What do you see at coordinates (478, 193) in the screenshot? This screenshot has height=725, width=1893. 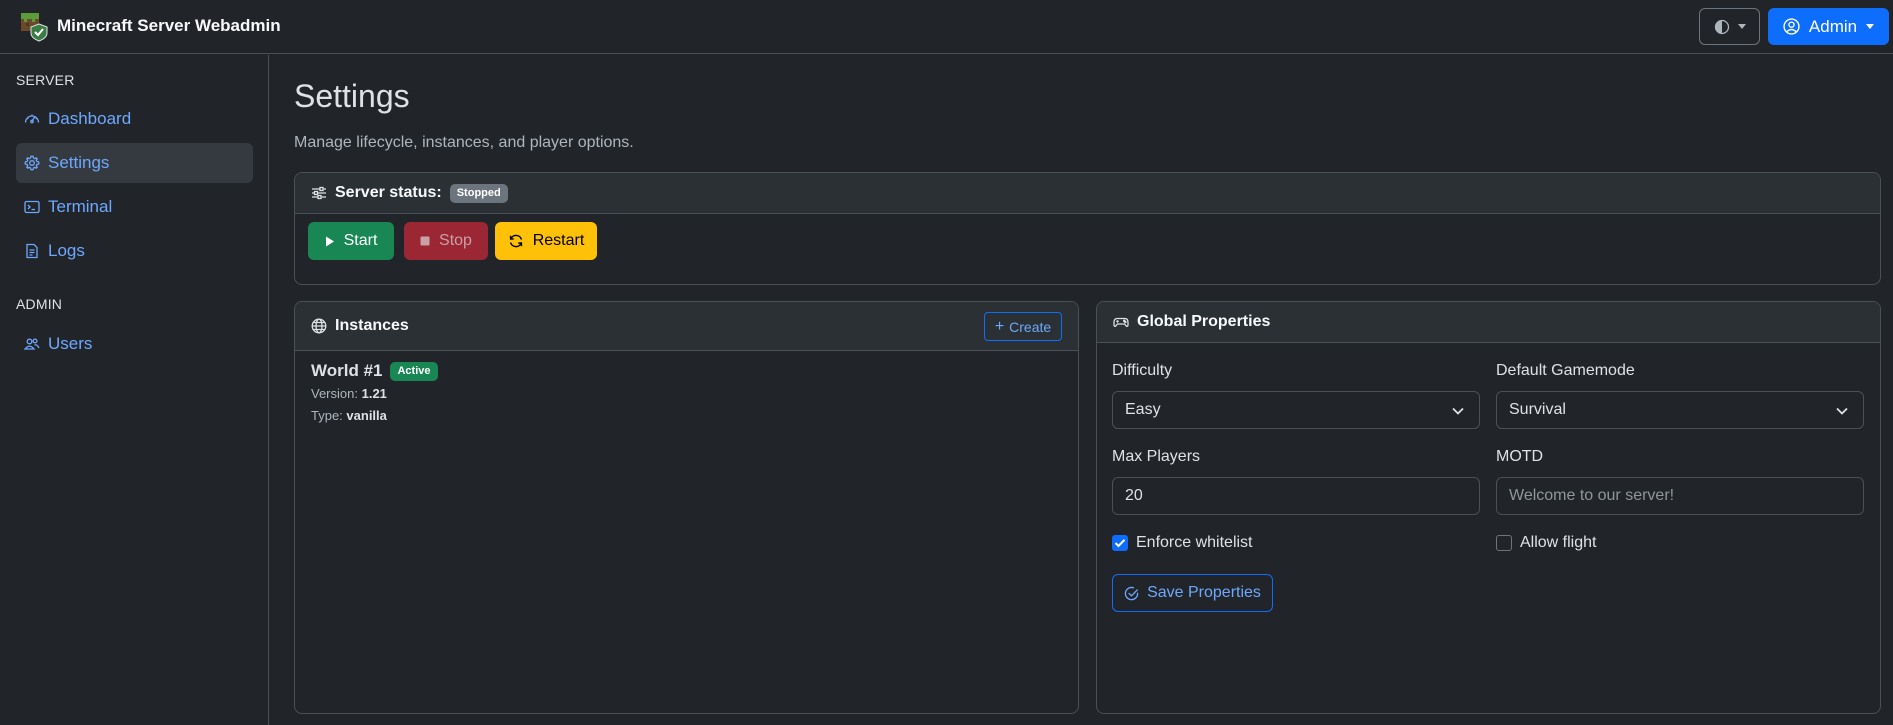 I see `status-badge: Stopped` at bounding box center [478, 193].